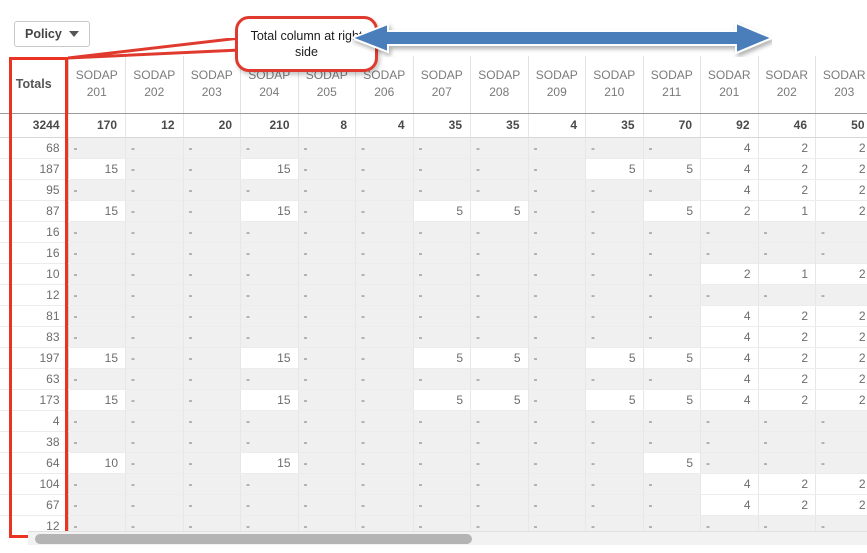  Describe the element at coordinates (97, 85) in the screenshot. I see `column-header-sodap-201: SODAP 201` at that location.